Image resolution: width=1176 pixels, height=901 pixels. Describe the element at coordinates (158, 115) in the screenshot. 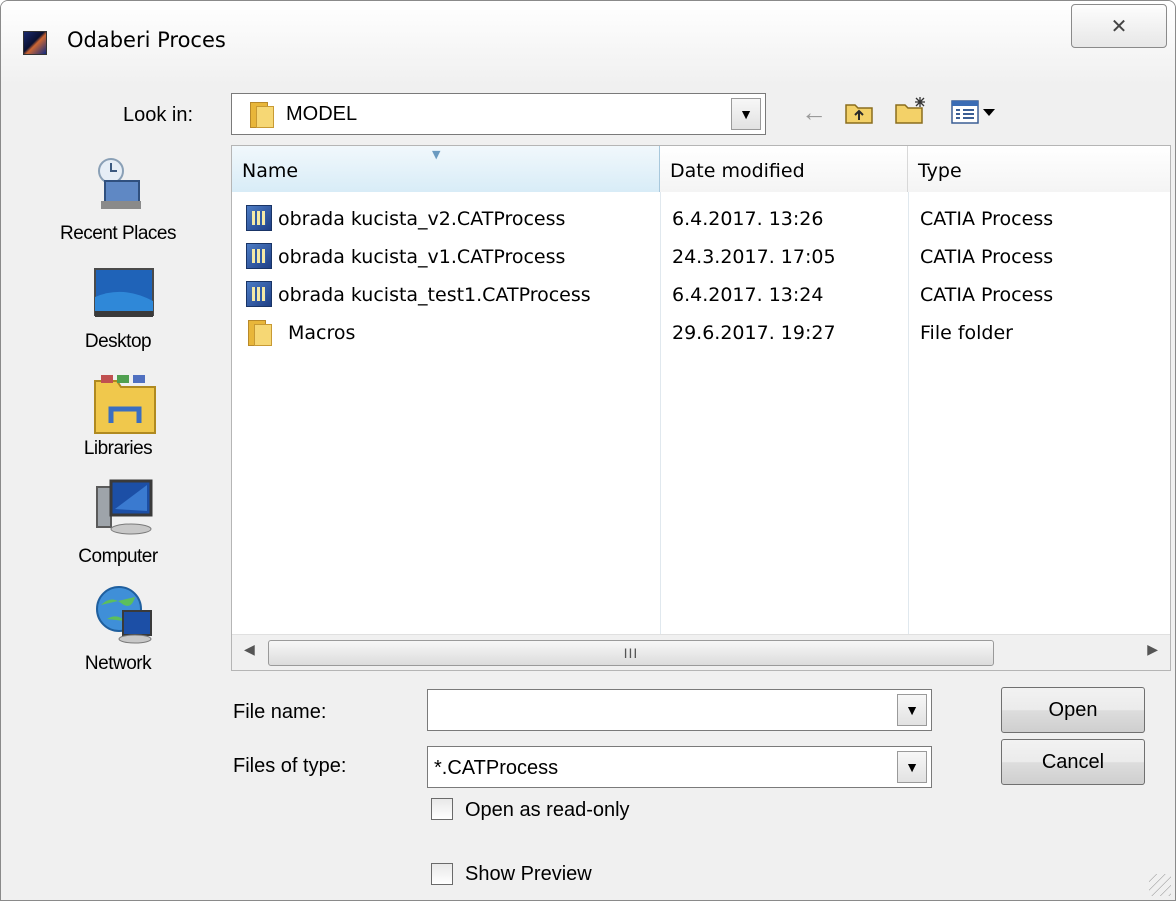

I see `look-in-label: Look in:` at that location.